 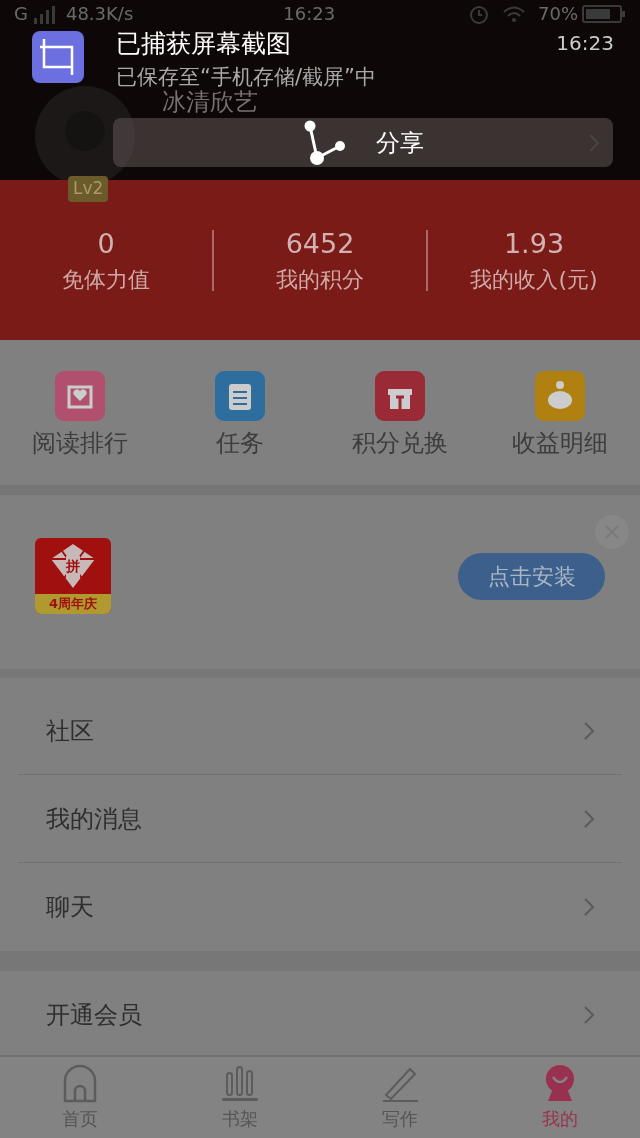 What do you see at coordinates (324, 142) in the screenshot?
I see `share-icon` at bounding box center [324, 142].